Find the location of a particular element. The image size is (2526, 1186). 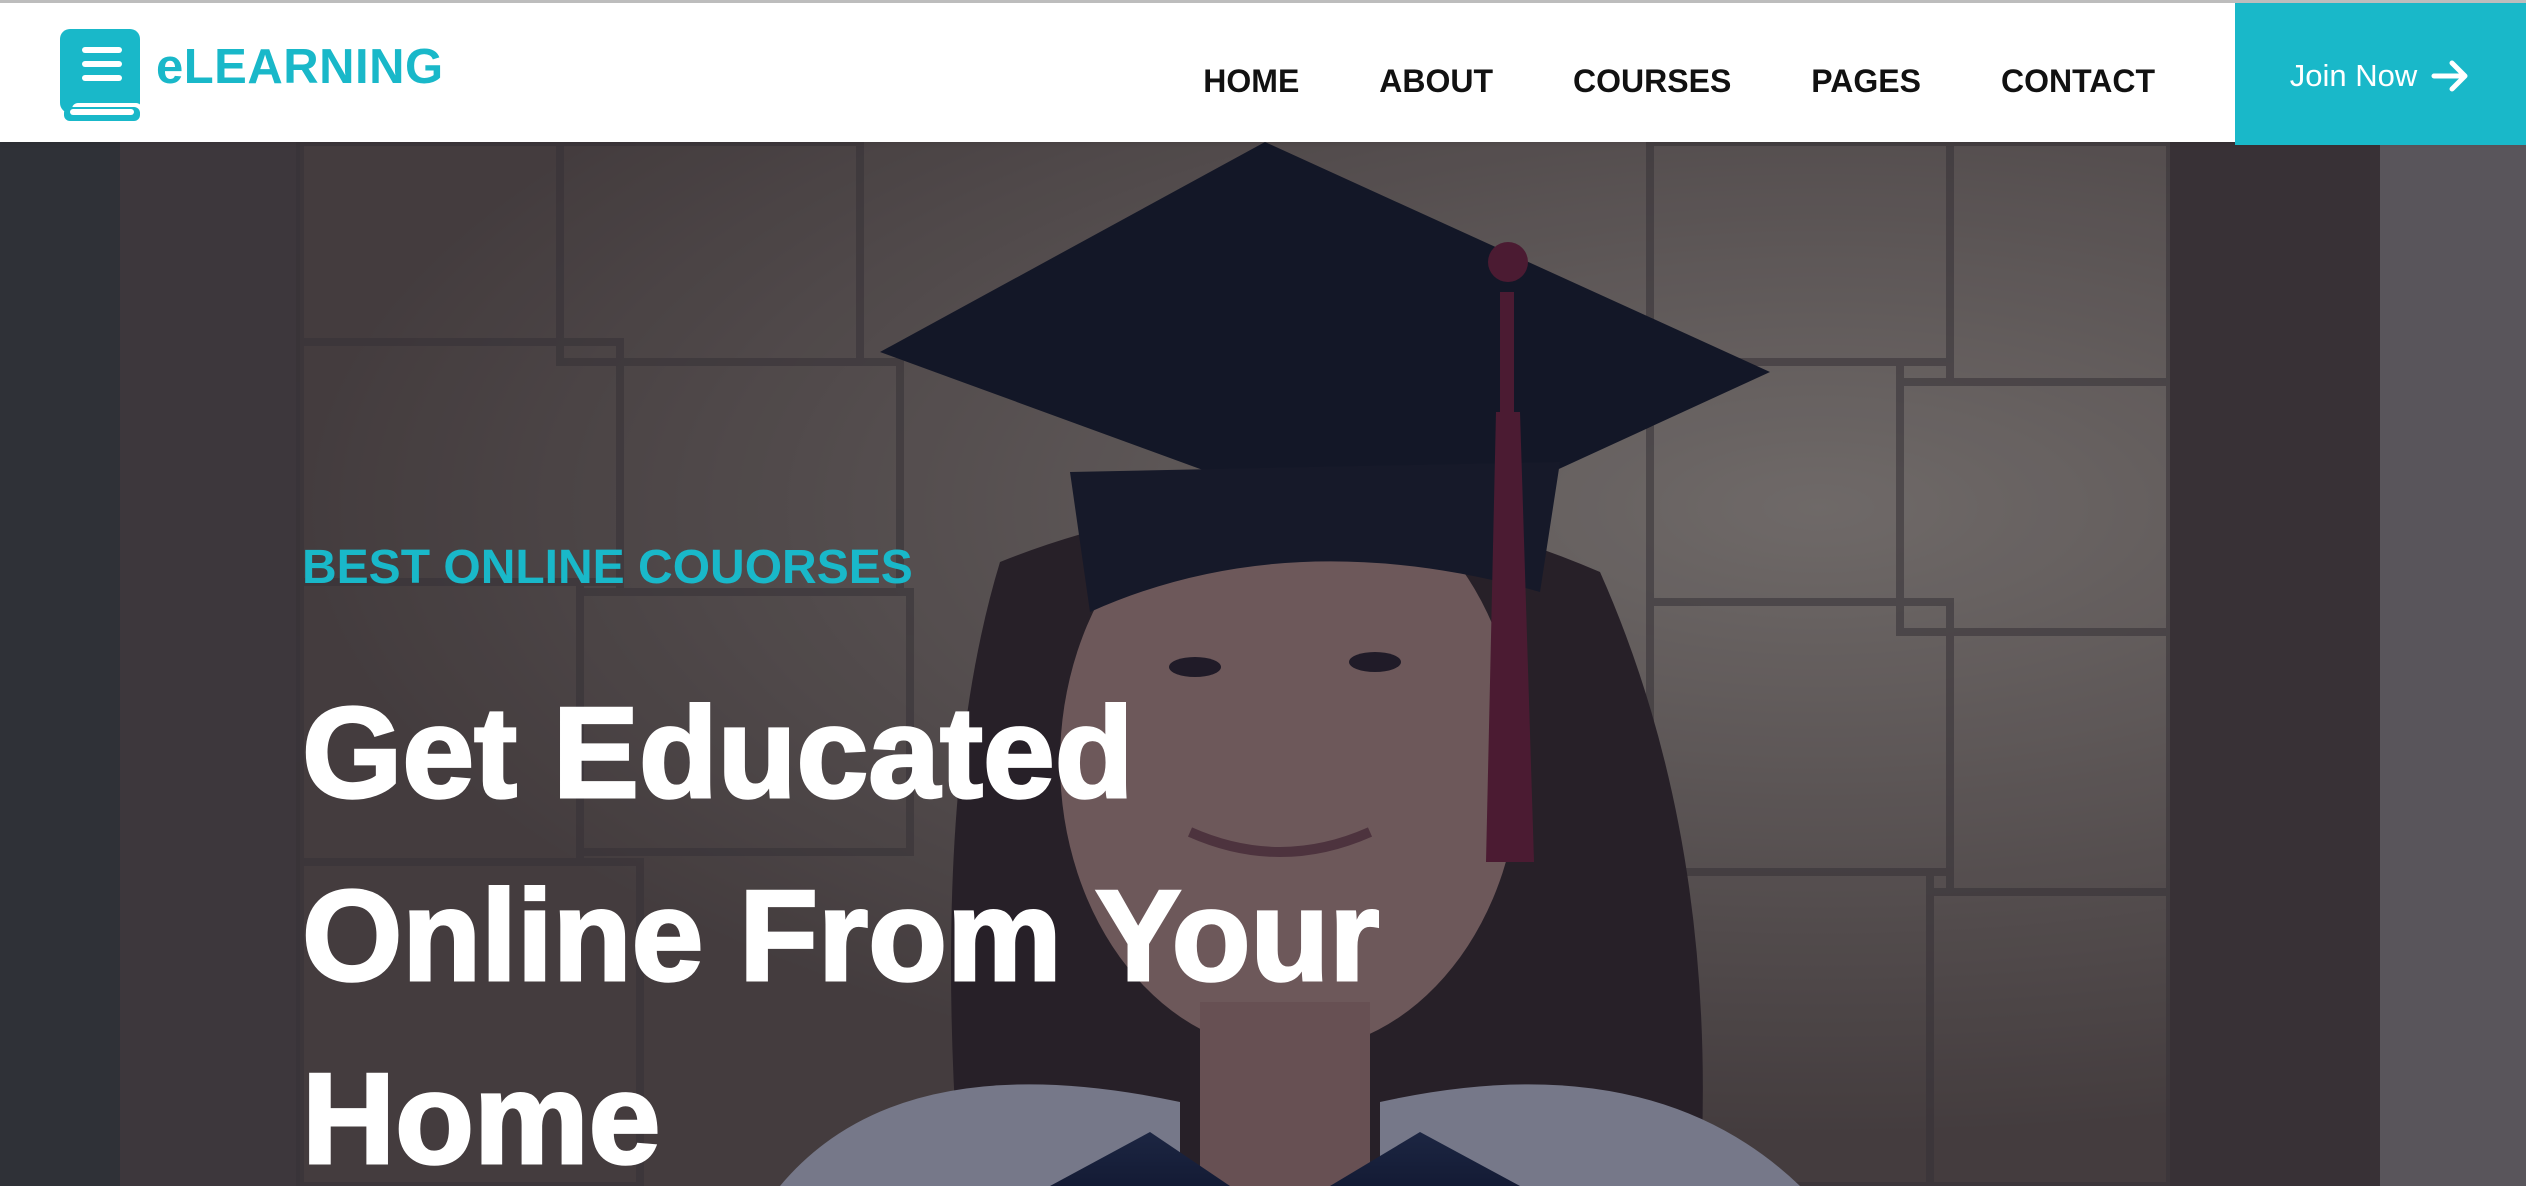

arrow-right-icon is located at coordinates (2449, 76).